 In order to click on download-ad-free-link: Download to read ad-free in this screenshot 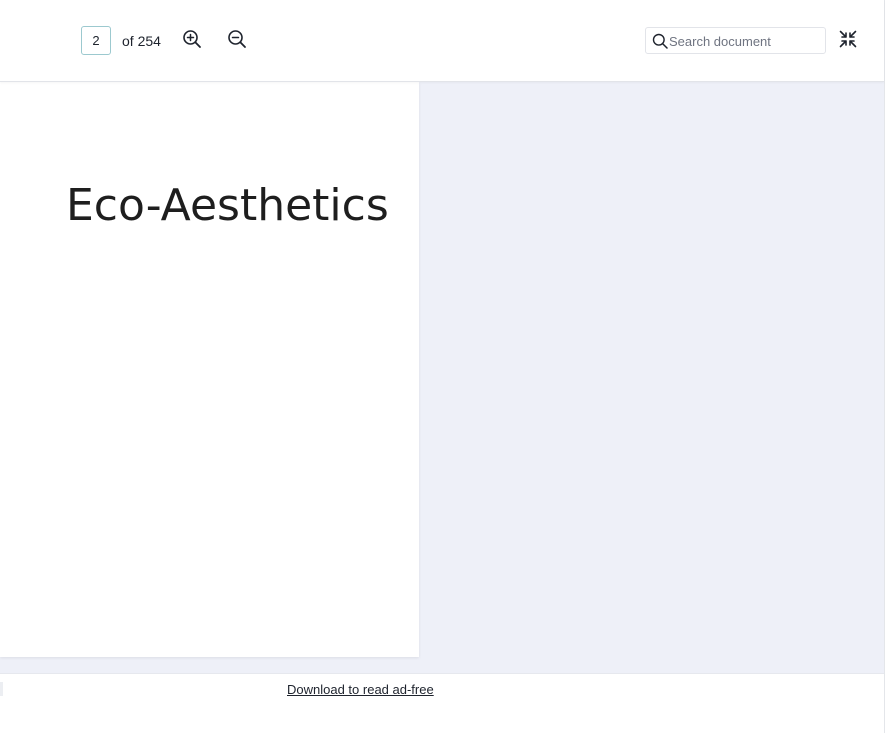, I will do `click(360, 689)`.